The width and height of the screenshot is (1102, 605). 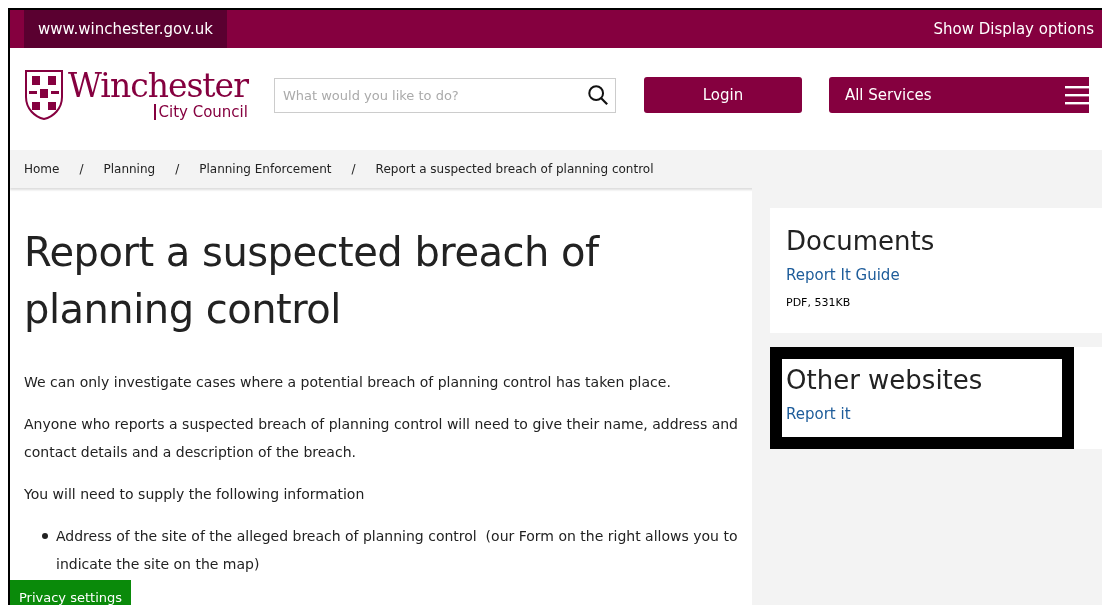 I want to click on paragraph: Anyone who reports a suspected breach of planning control will need to give their name, address and contact details and a description of the breach., so click(x=381, y=438).